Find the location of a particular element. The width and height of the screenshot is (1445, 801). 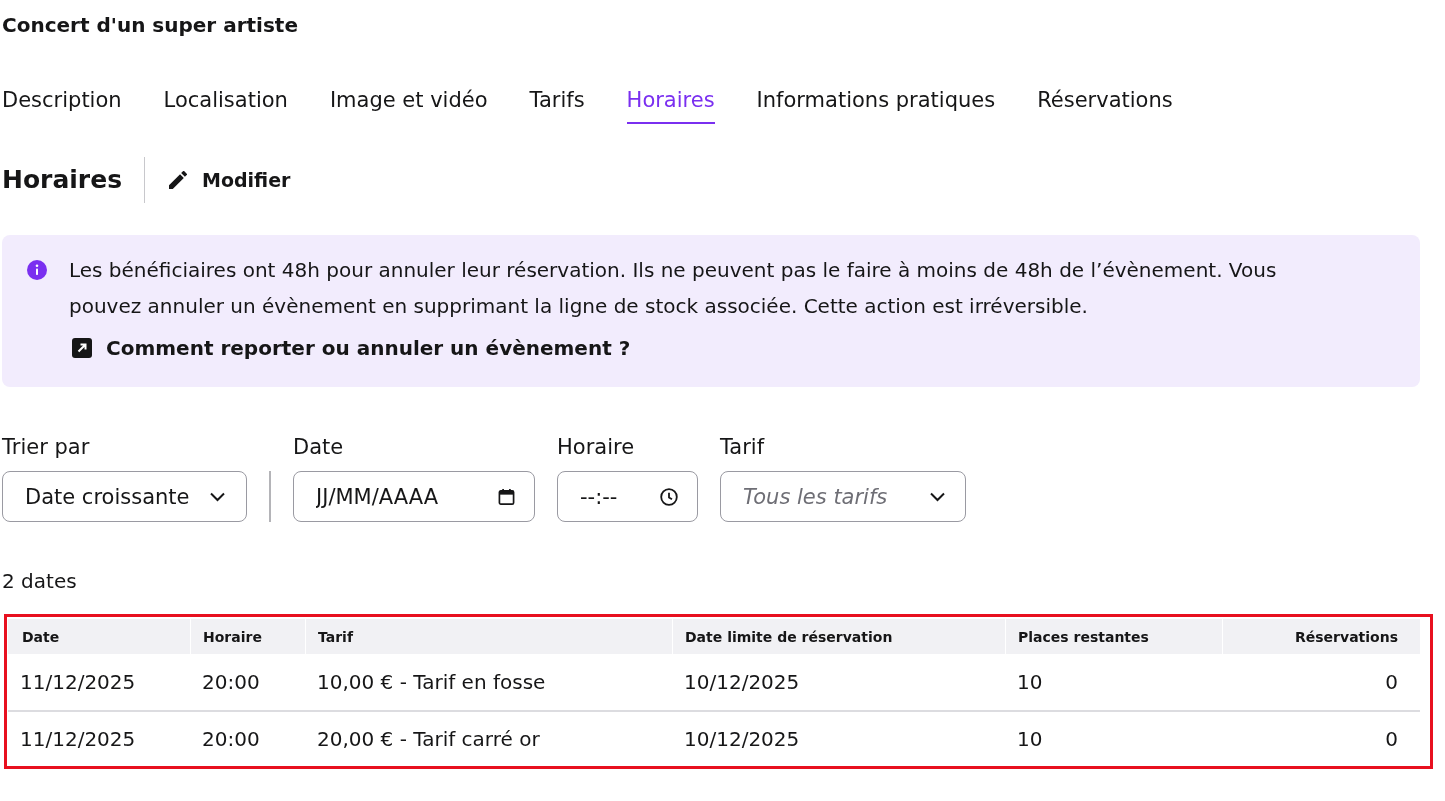

field-label: Tarif is located at coordinates (742, 447).